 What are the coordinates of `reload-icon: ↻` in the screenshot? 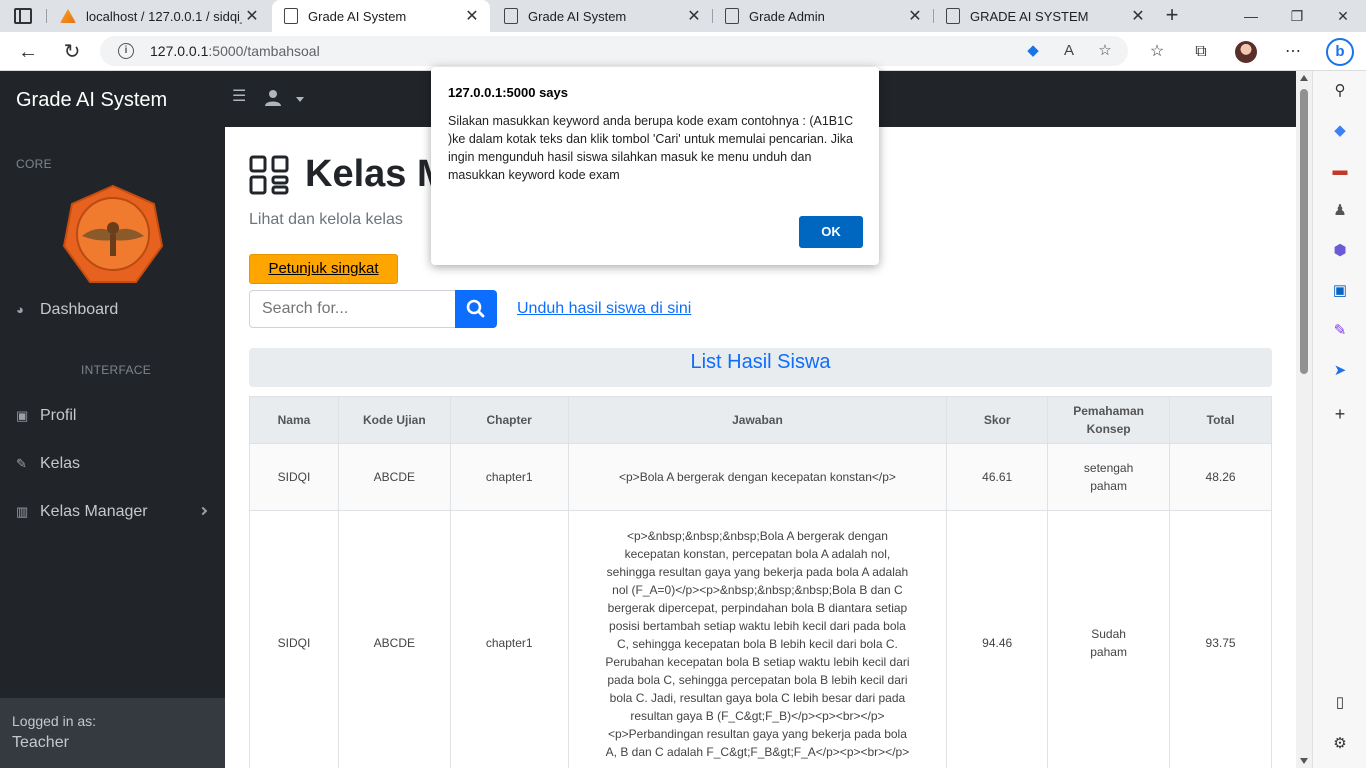 It's located at (72, 52).